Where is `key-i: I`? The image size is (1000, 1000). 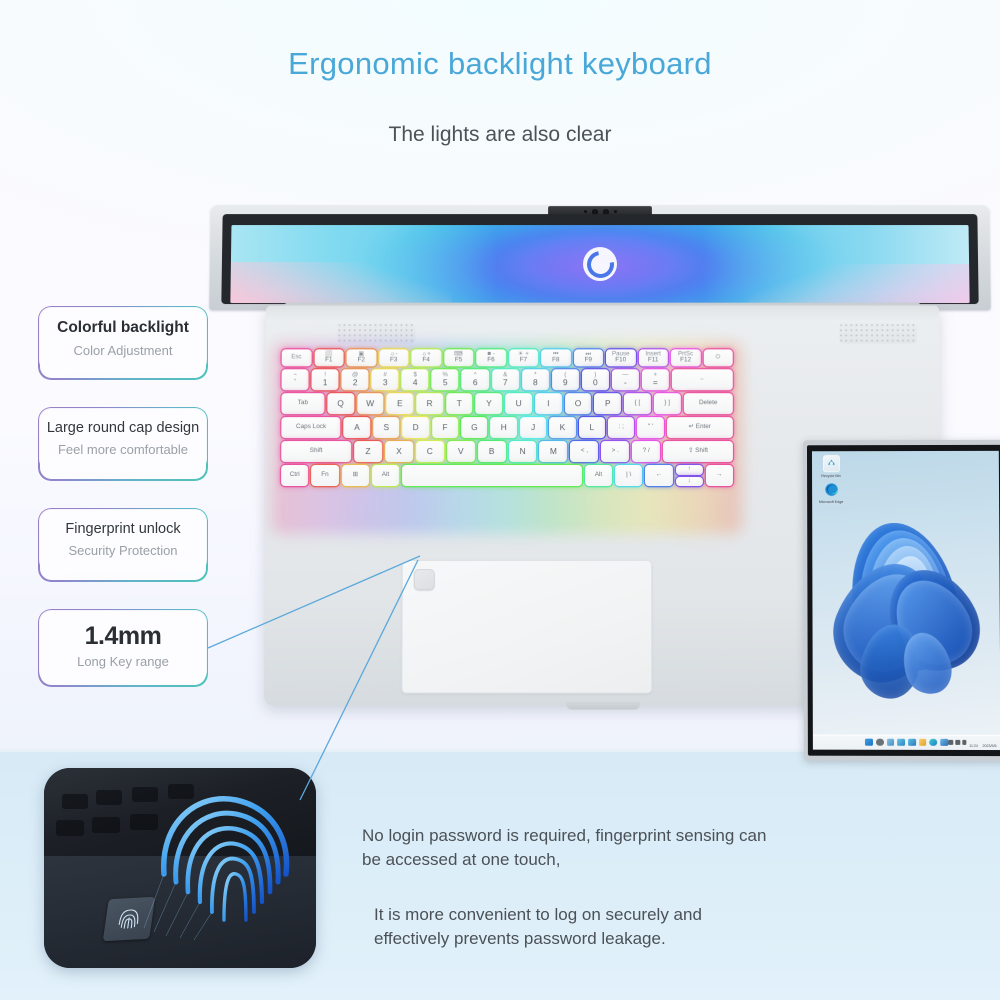
key-i: I is located at coordinates (548, 404).